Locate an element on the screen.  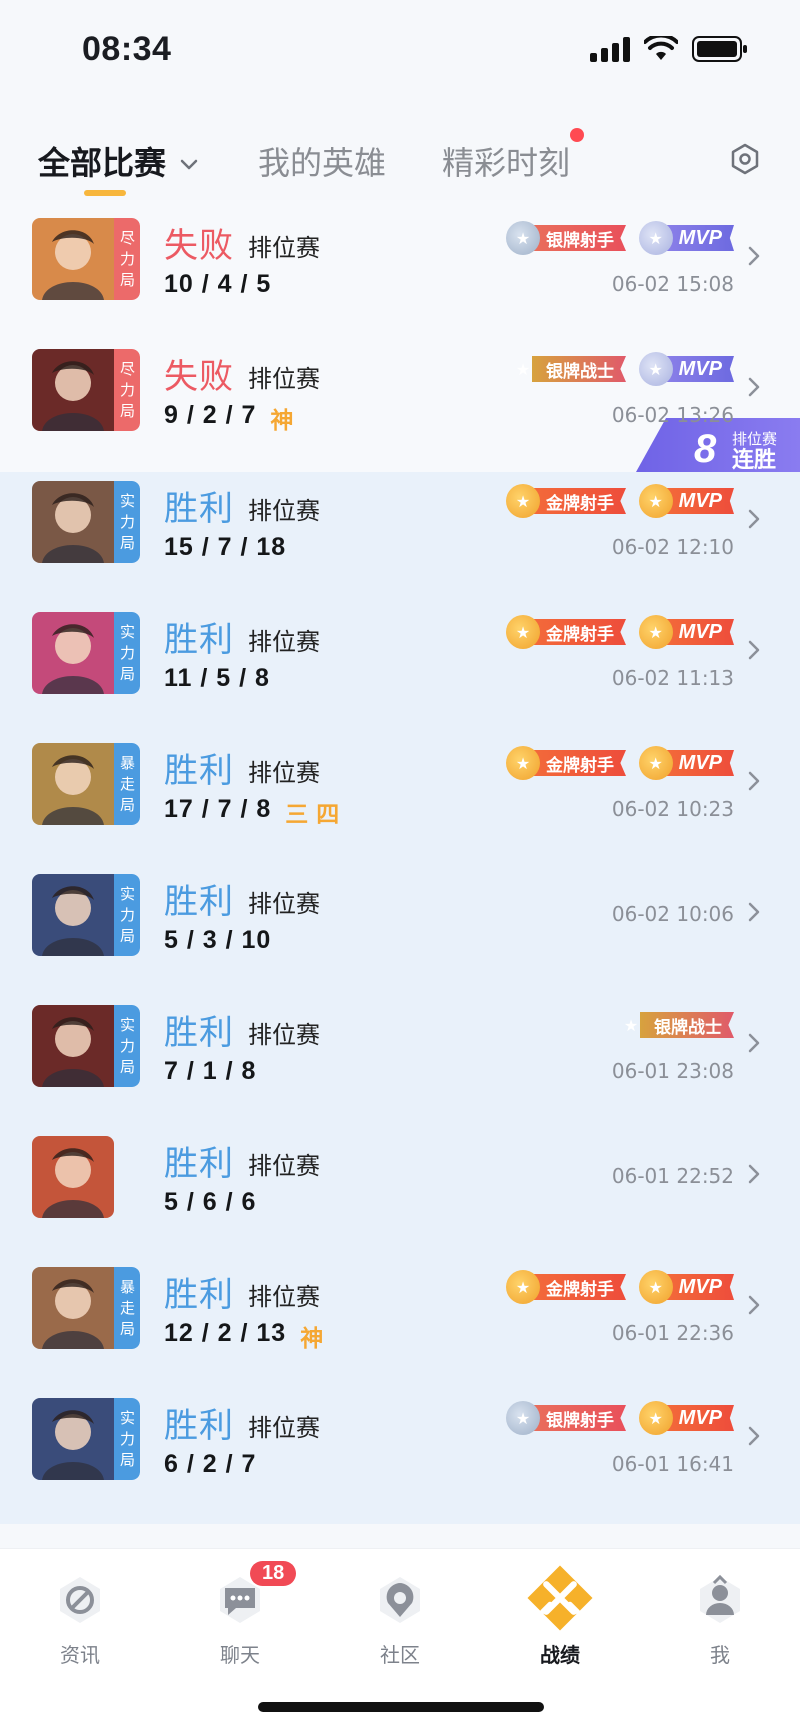
tab-highlights: 精彩时刻 is located at coordinates (506, 161).